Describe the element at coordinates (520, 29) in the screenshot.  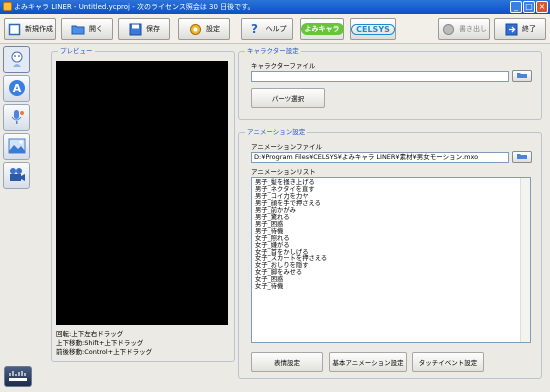
I see `exit-button: 終了` at that location.